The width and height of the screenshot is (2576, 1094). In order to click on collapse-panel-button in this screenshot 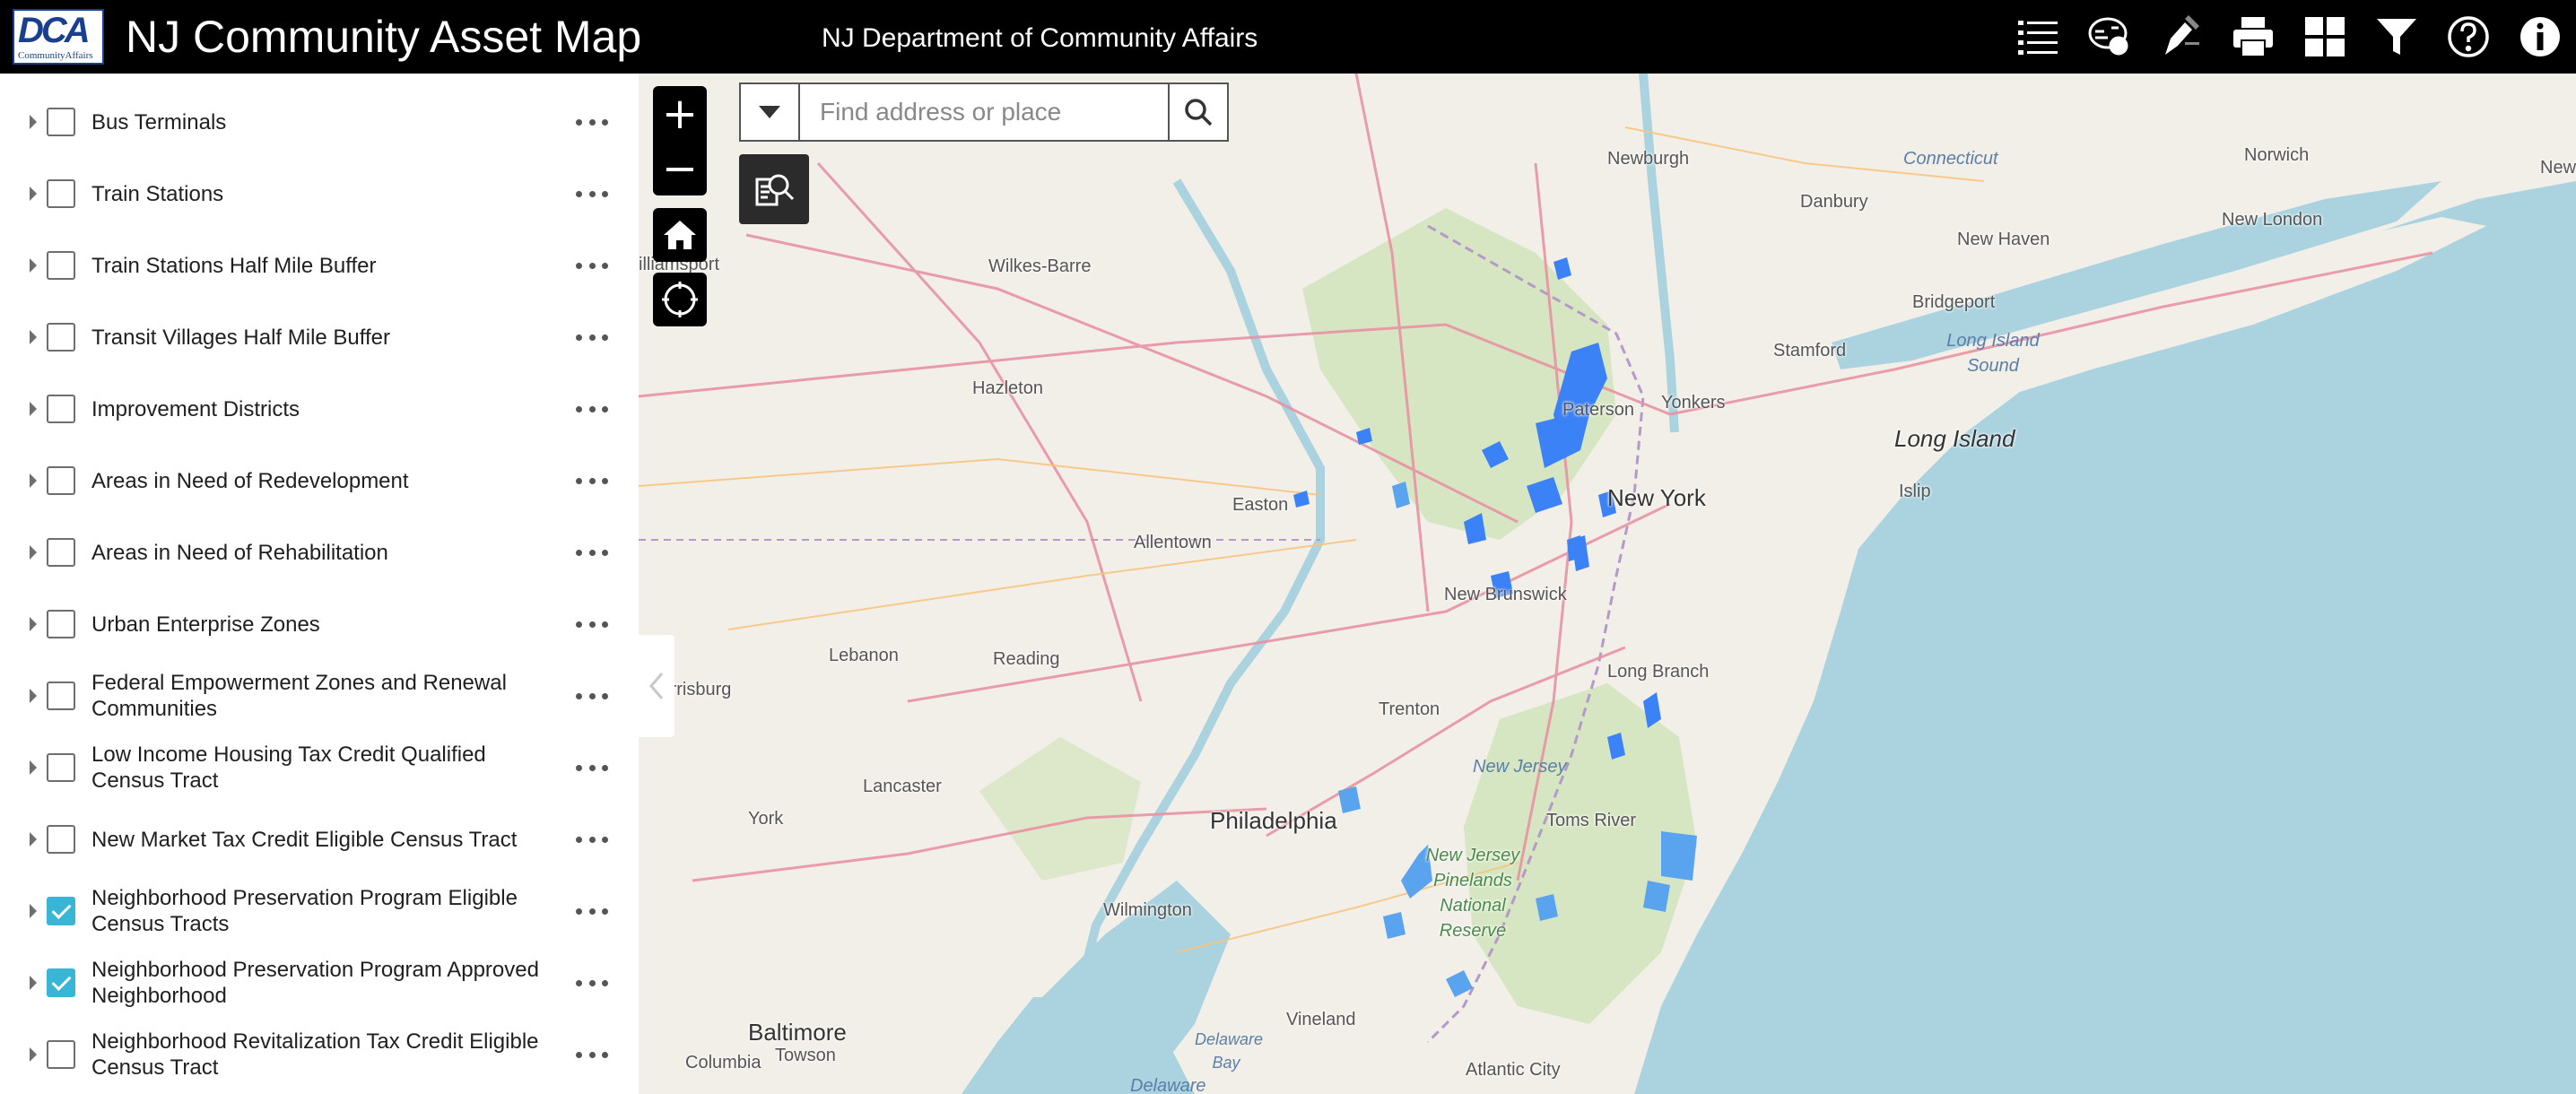, I will do `click(656, 686)`.